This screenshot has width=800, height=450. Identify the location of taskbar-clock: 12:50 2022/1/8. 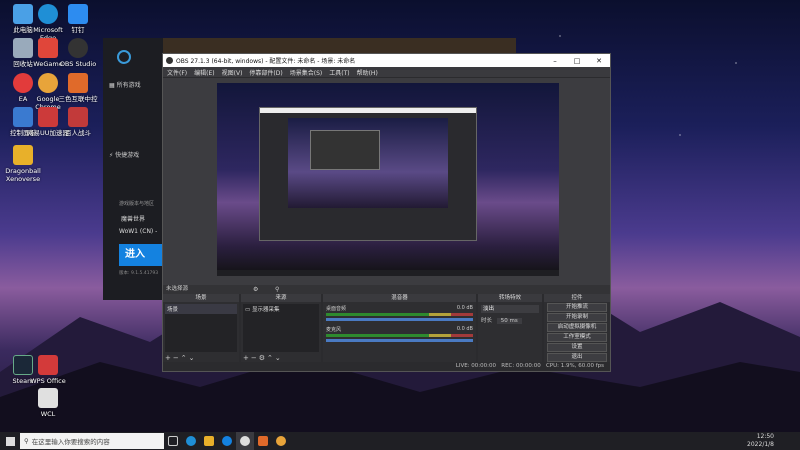
(760, 441).